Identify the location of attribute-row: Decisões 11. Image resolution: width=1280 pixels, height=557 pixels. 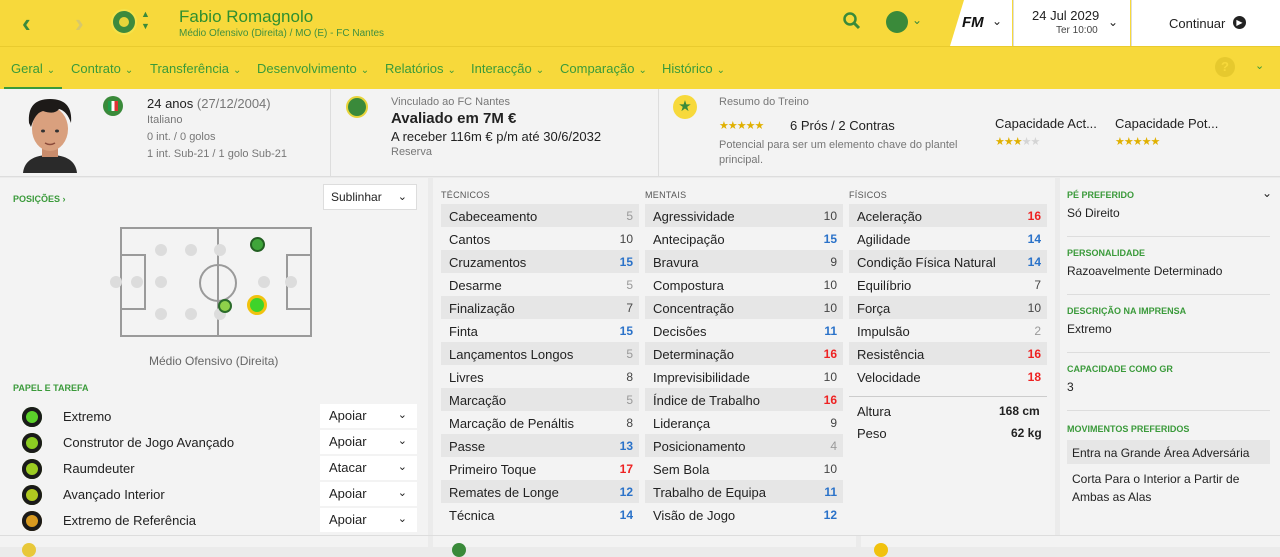
(744, 330).